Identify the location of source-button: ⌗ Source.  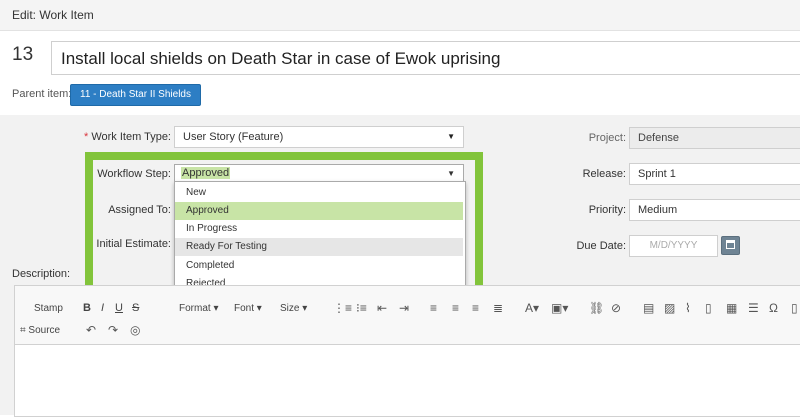
(40, 330).